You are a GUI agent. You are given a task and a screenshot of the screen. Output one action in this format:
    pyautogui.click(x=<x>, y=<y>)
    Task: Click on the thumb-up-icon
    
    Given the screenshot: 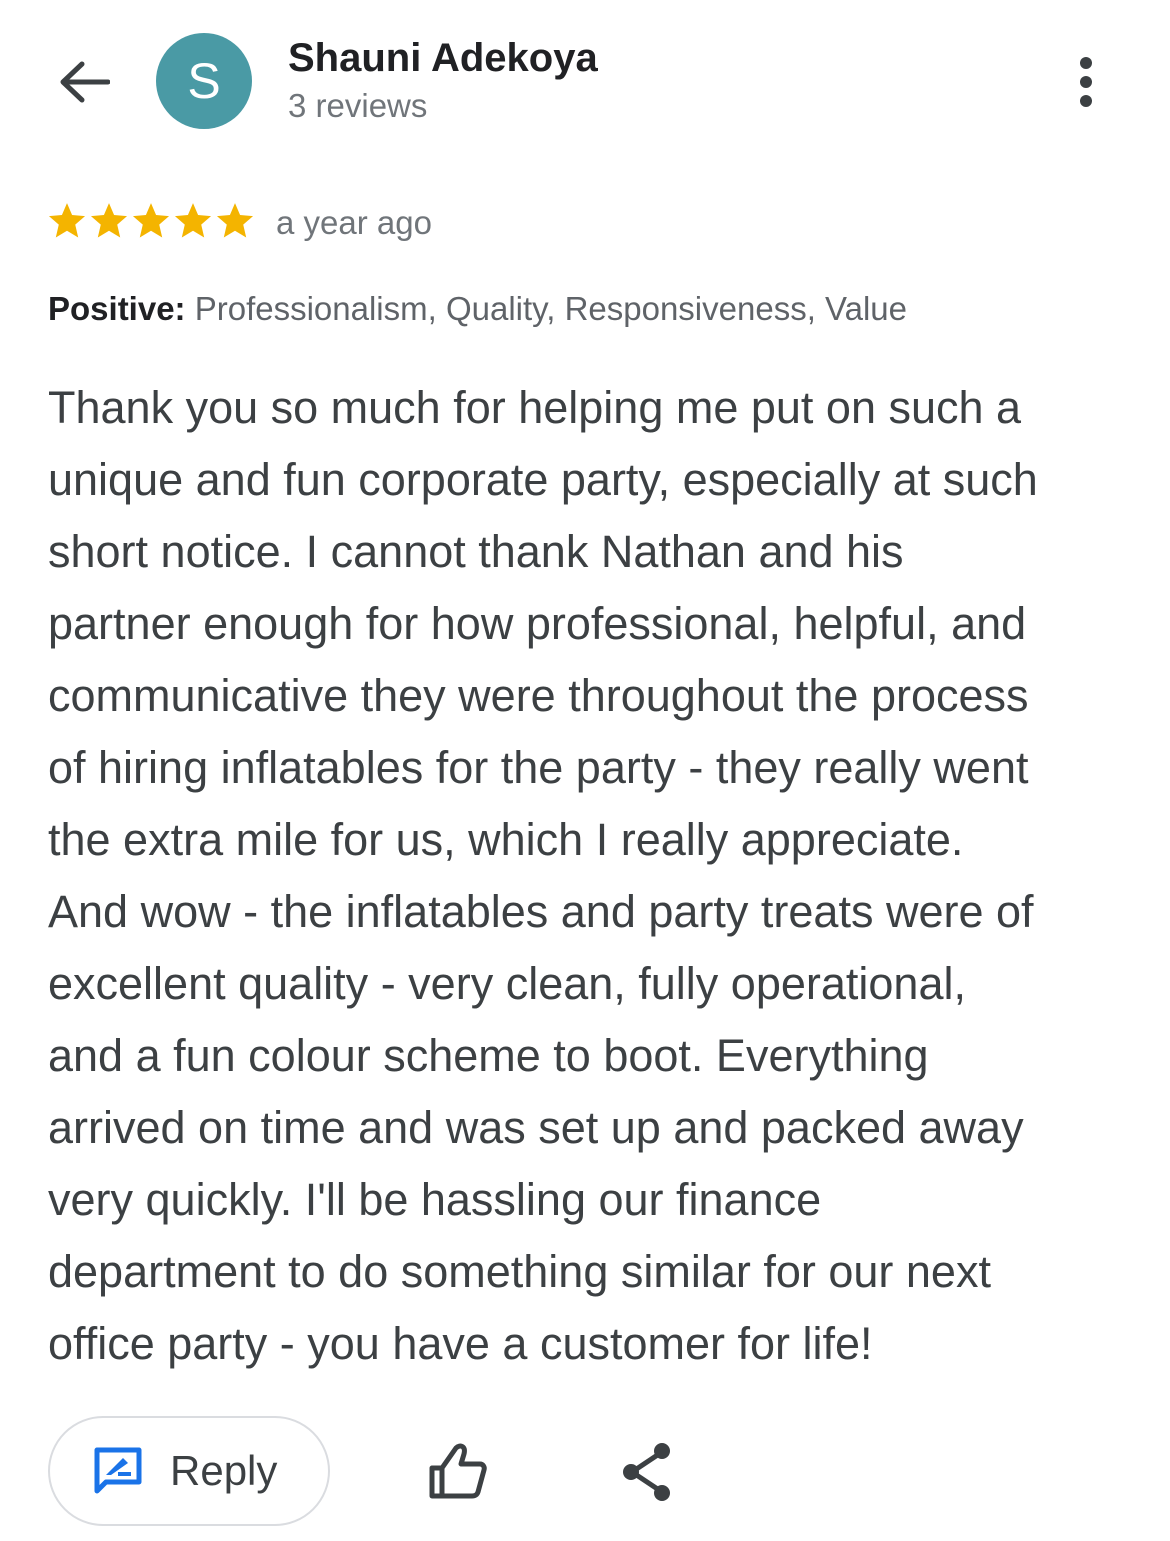 What is the action you would take?
    pyautogui.click(x=458, y=1471)
    